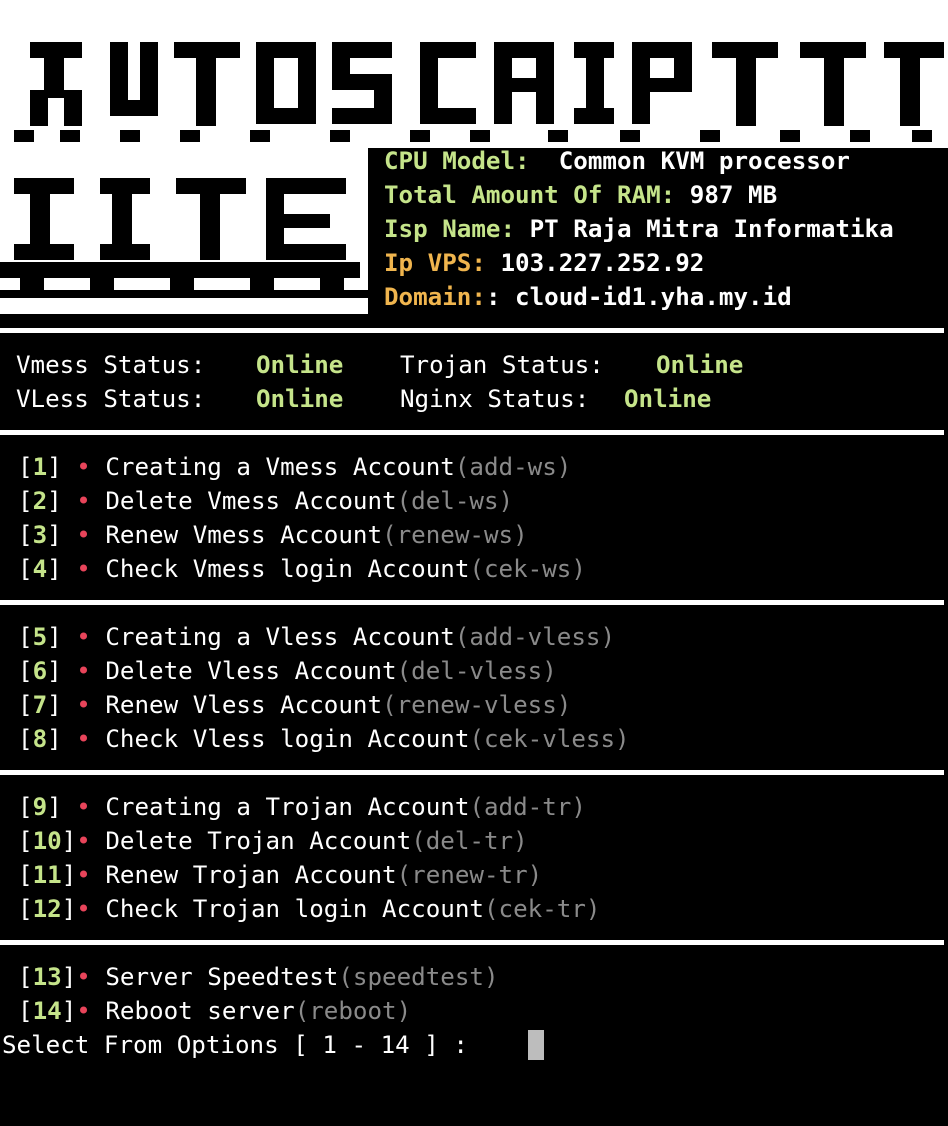  I want to click on cpu-model-label: CPU Model:, so click(464, 161).